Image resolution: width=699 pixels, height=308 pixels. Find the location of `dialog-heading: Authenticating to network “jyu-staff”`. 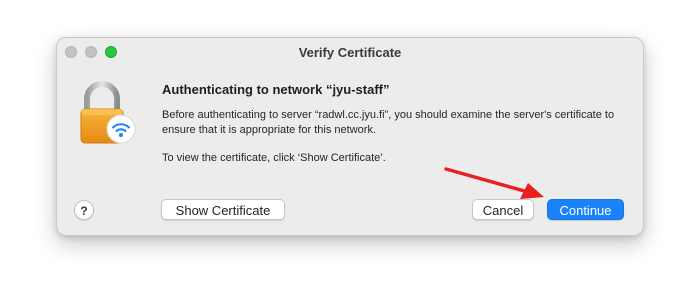

dialog-heading: Authenticating to network “jyu-staff” is located at coordinates (276, 89).